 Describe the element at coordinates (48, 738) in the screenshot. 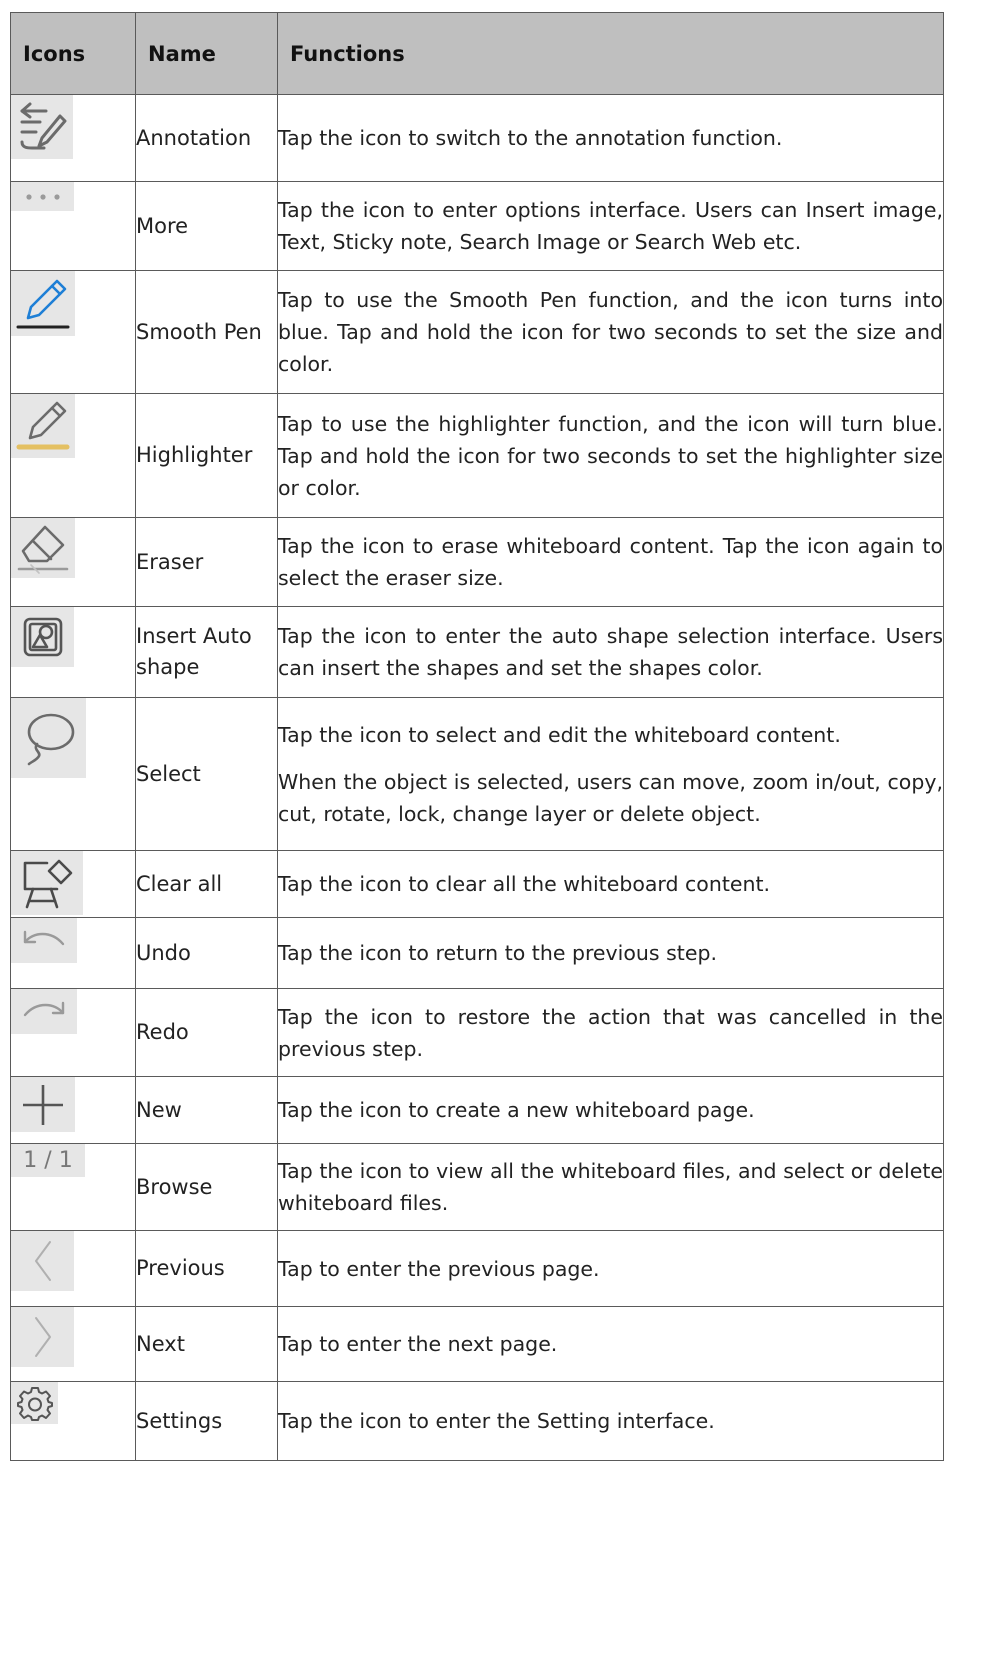

I see `lasso-select-icon` at that location.